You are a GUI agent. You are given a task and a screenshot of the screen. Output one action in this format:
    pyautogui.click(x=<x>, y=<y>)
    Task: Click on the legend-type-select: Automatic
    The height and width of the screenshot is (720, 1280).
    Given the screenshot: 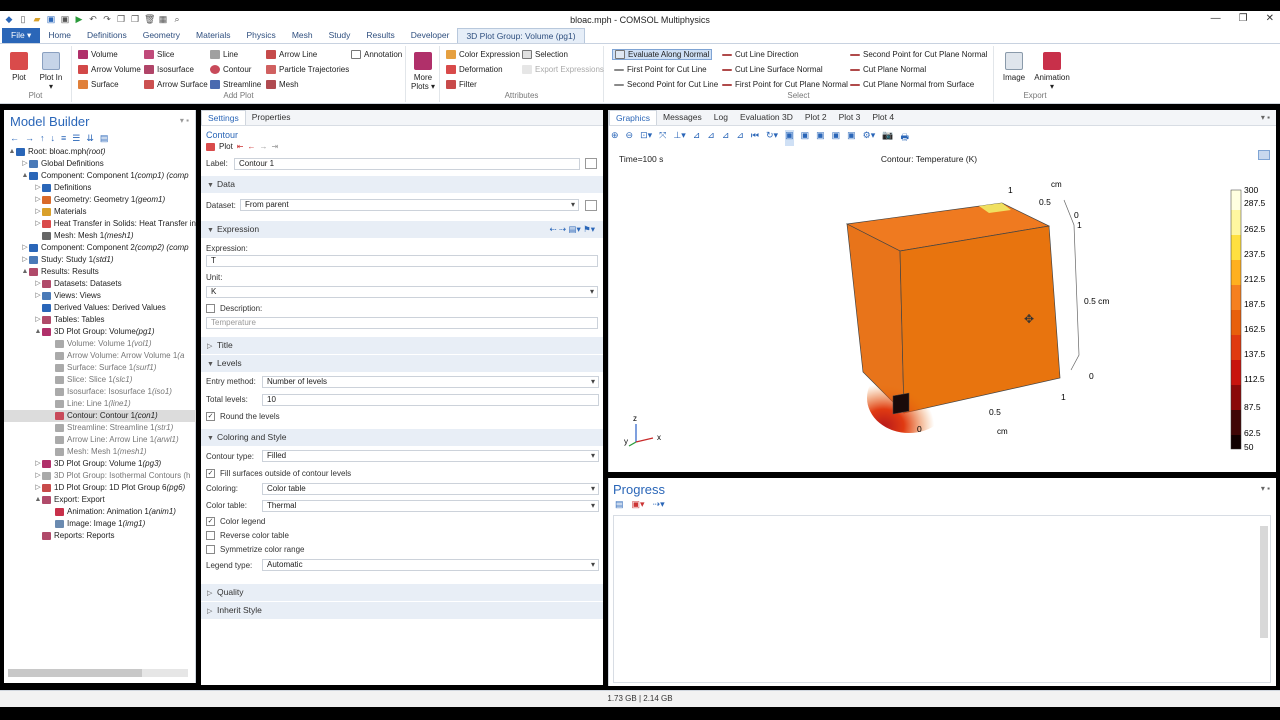 What is the action you would take?
    pyautogui.click(x=430, y=565)
    